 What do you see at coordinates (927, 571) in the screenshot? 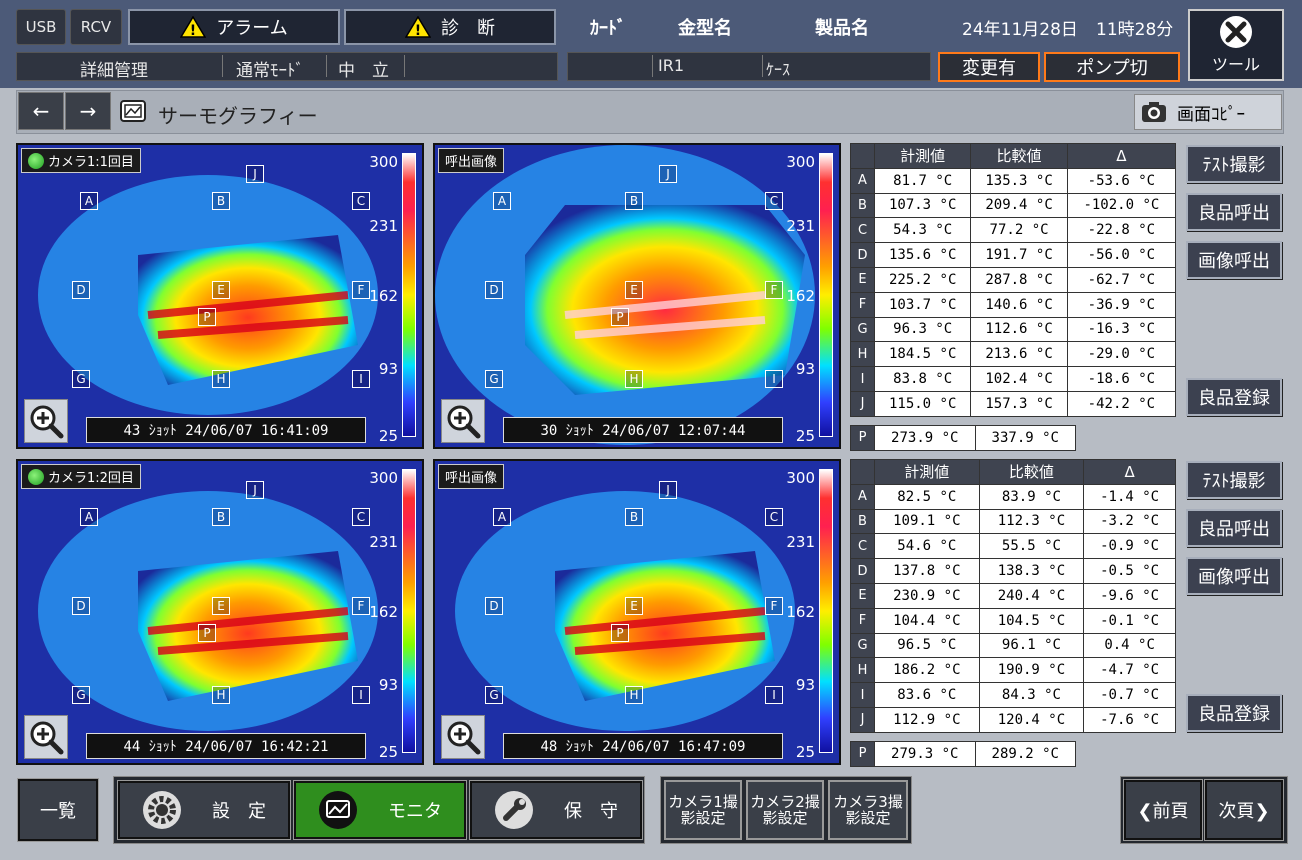
I see `table-cell: 137.8 °C` at bounding box center [927, 571].